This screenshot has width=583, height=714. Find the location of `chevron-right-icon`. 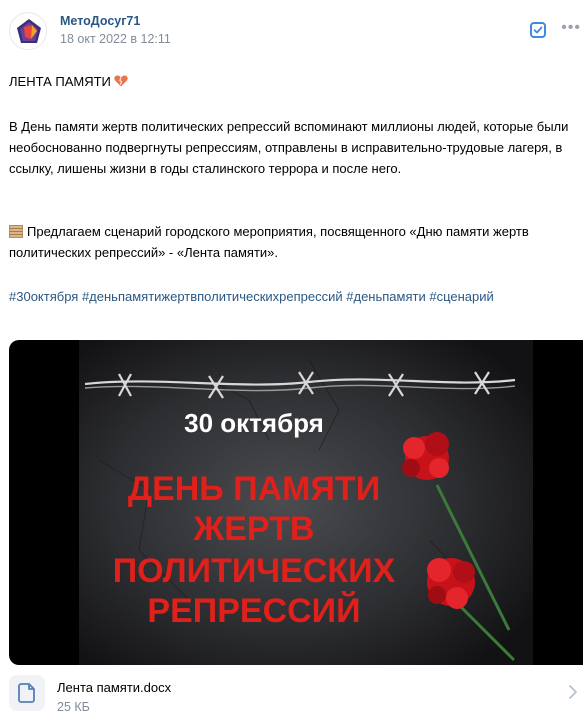

chevron-right-icon is located at coordinates (573, 692).